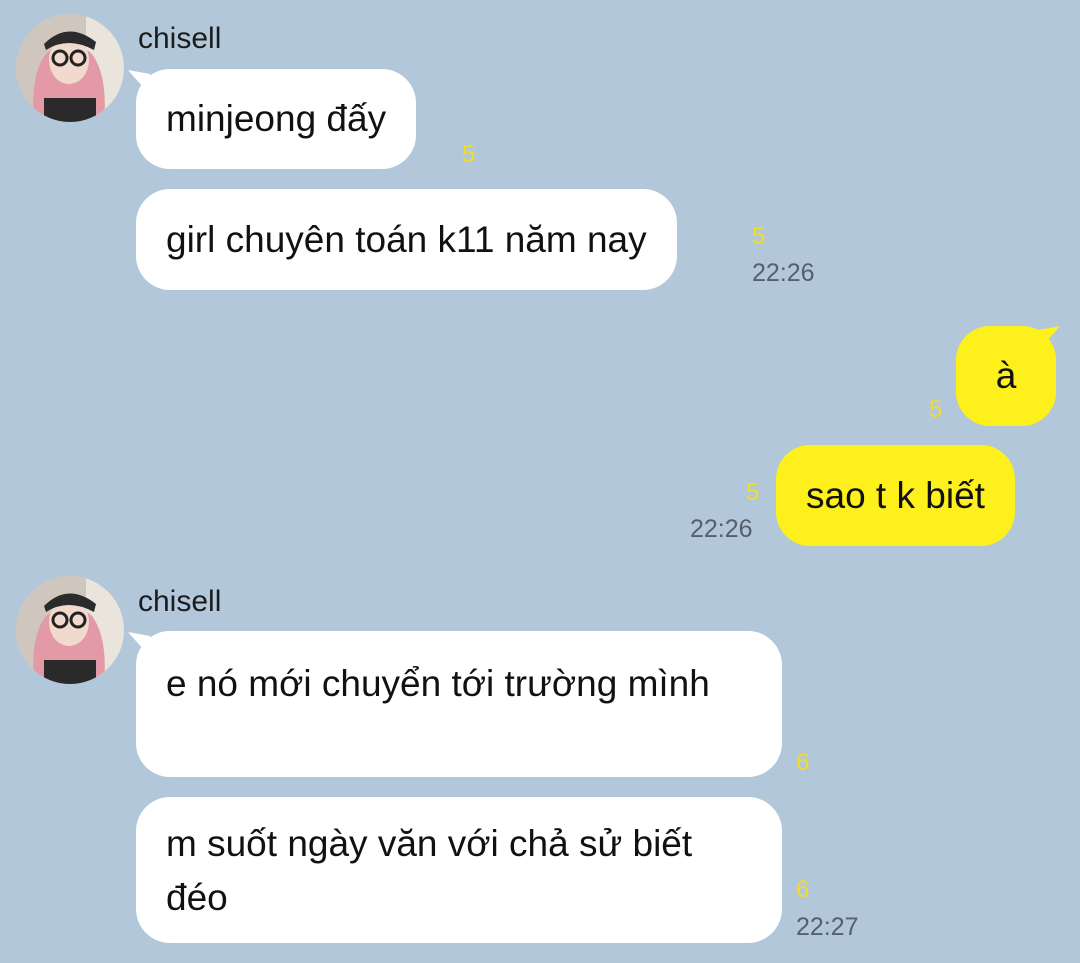  I want to click on message-text: à, so click(1006, 375).